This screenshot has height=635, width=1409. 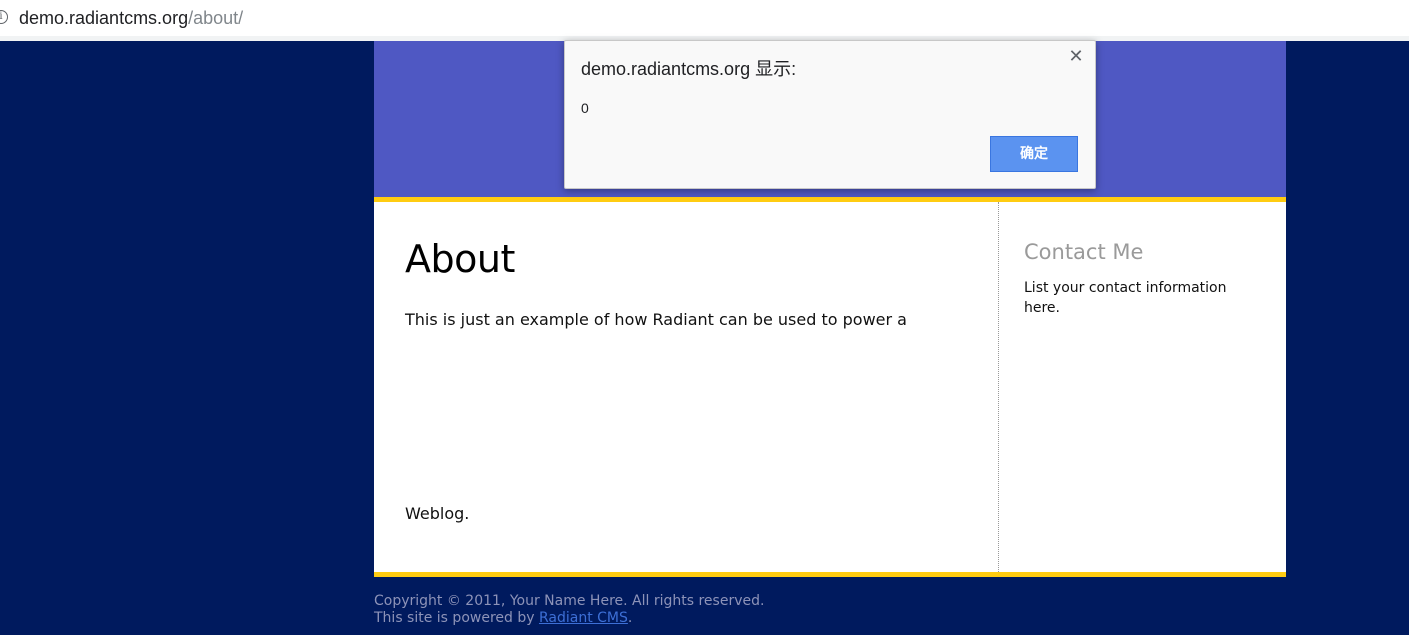 What do you see at coordinates (4, 17) in the screenshot?
I see `info-icon: i` at bounding box center [4, 17].